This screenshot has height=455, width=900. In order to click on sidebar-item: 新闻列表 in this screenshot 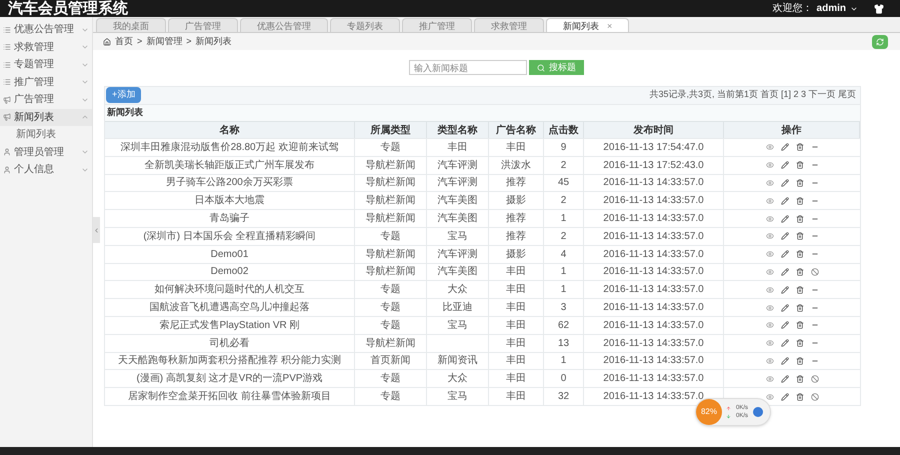, I will do `click(46, 117)`.